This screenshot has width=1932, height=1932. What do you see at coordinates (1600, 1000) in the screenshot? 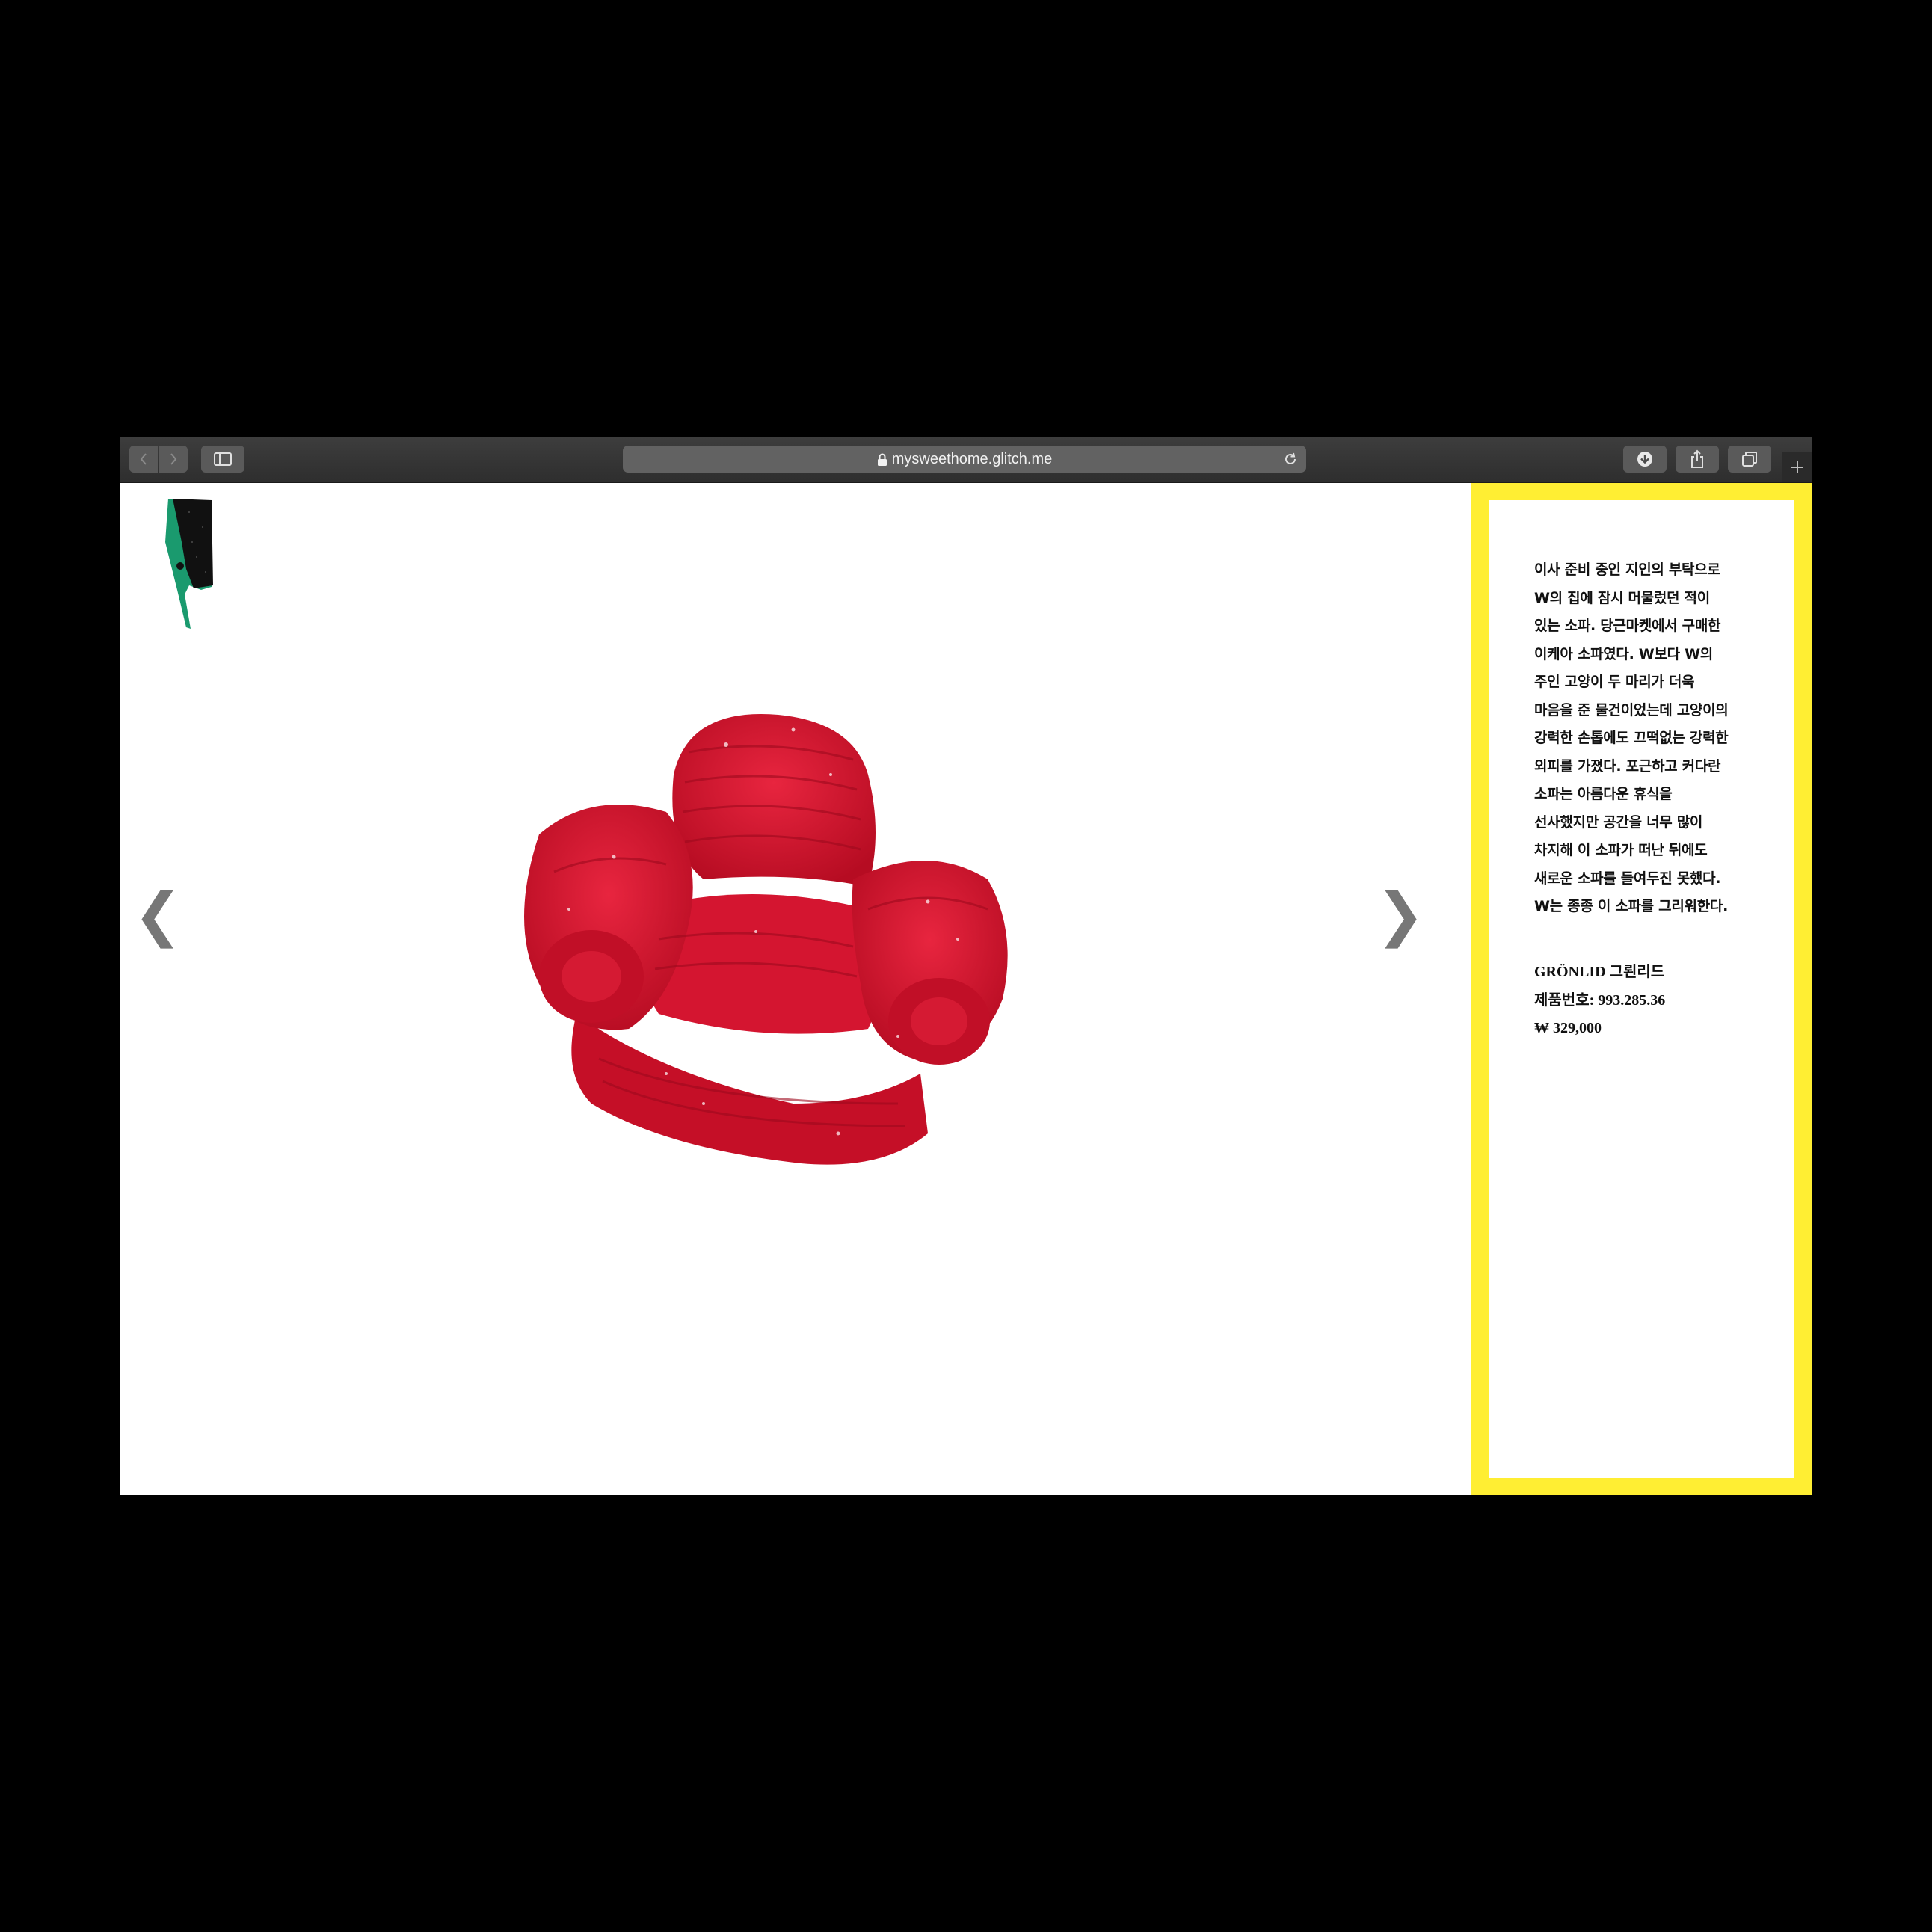
I see `product-number: 제품번호: 993.285.36` at bounding box center [1600, 1000].